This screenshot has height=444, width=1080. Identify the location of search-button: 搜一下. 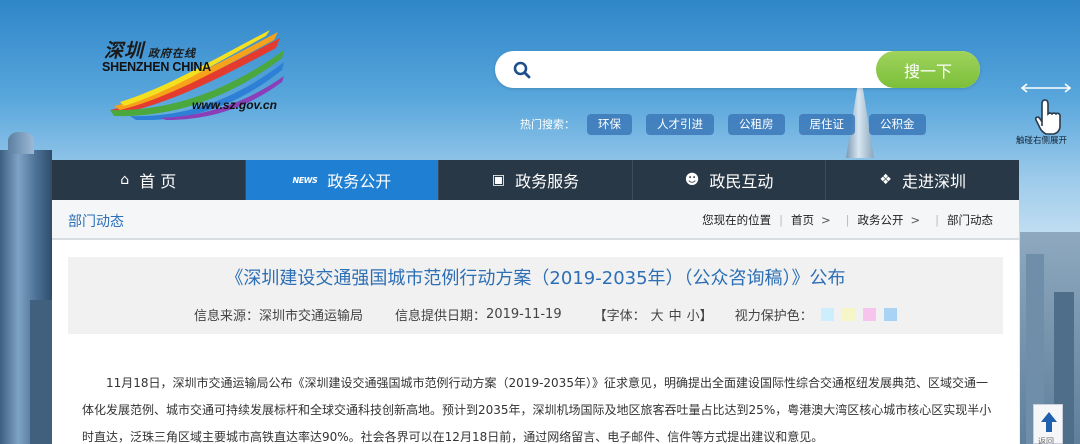
(928, 69).